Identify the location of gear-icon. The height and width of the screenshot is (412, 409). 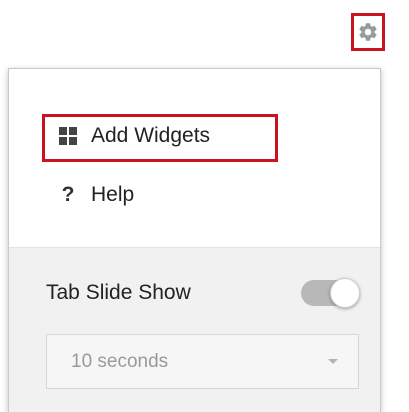
(368, 32).